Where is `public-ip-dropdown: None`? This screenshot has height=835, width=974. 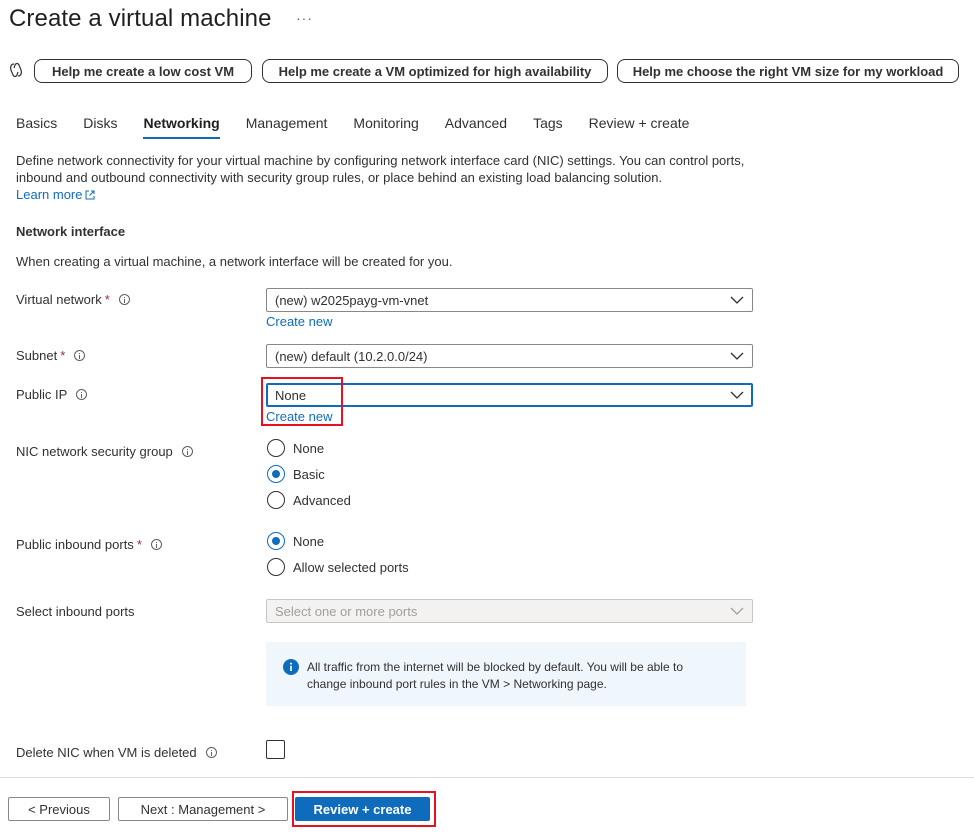
public-ip-dropdown: None is located at coordinates (509, 395).